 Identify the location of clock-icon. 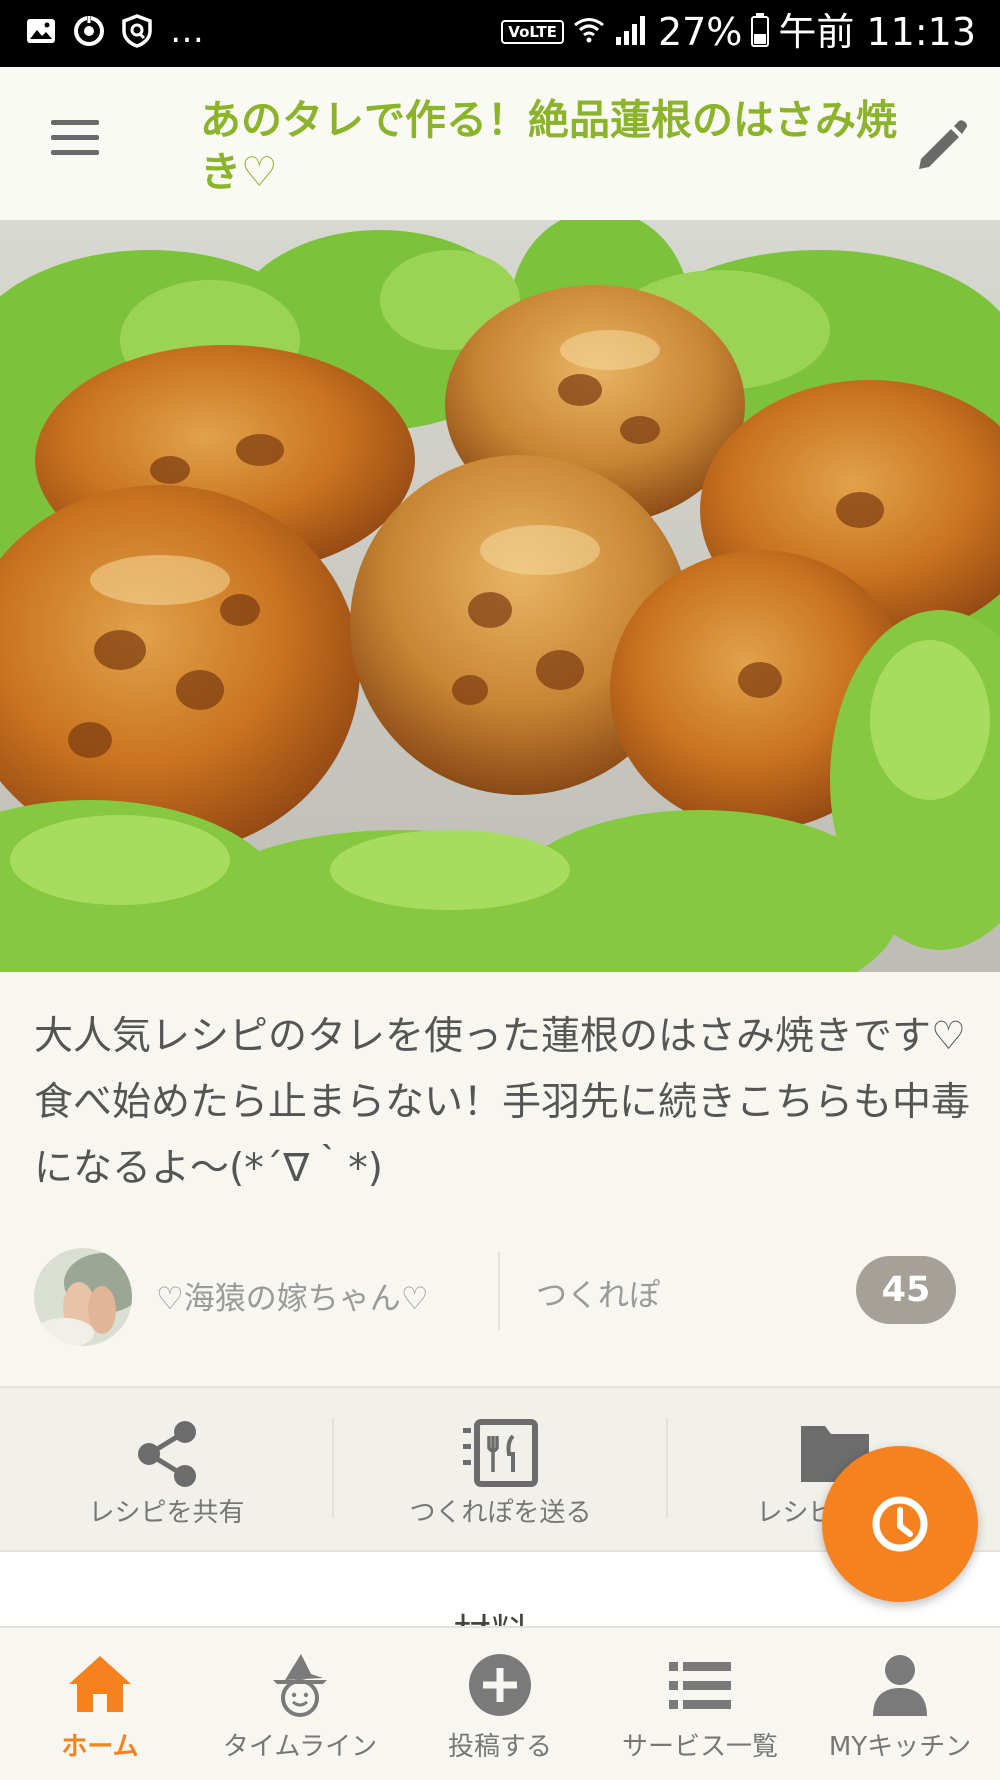
(900, 1524).